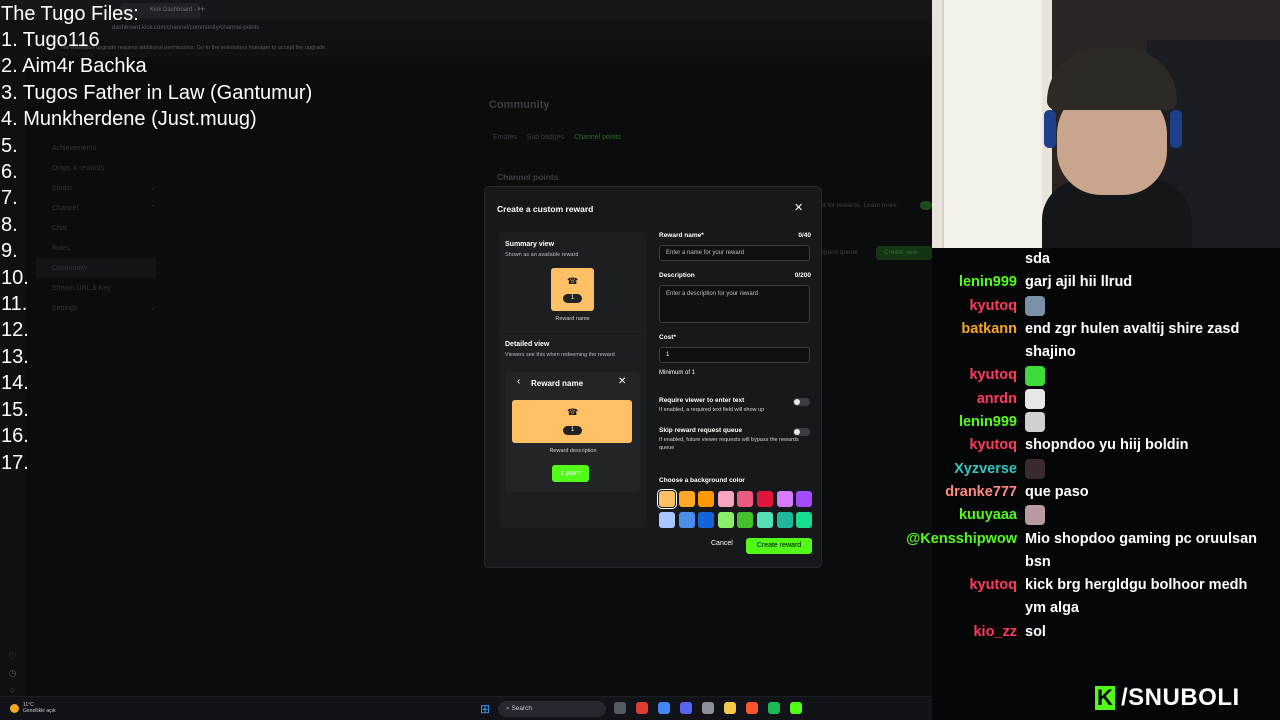  I want to click on redeem-button: 1 point, so click(570, 473).